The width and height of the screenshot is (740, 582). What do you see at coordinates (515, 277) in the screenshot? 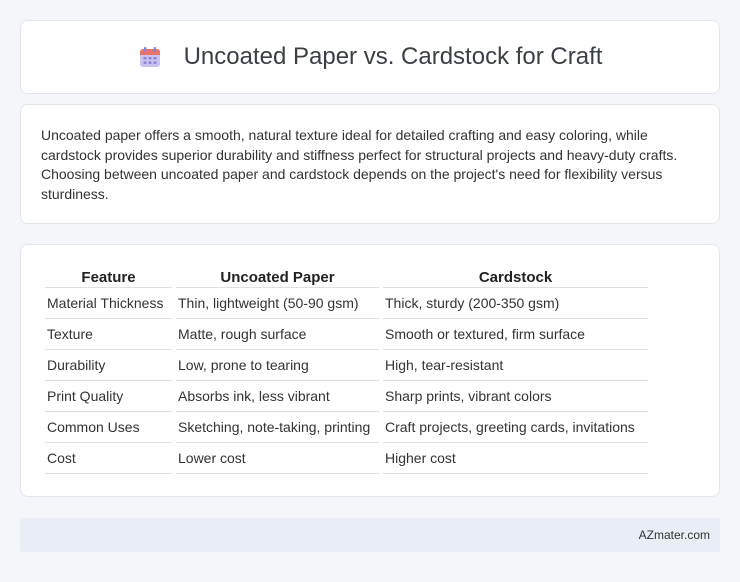
I see `header-cardstock: Cardstock` at bounding box center [515, 277].